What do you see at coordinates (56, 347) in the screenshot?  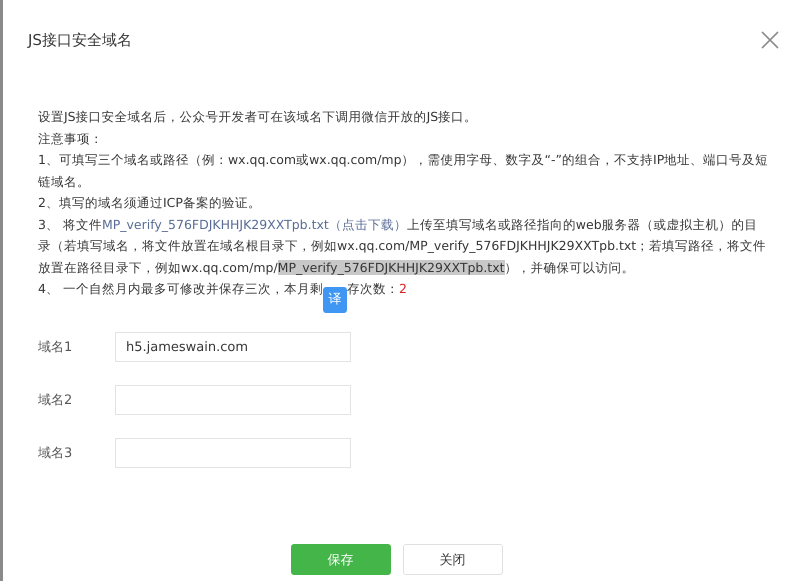 I see `field-label: 域名1` at bounding box center [56, 347].